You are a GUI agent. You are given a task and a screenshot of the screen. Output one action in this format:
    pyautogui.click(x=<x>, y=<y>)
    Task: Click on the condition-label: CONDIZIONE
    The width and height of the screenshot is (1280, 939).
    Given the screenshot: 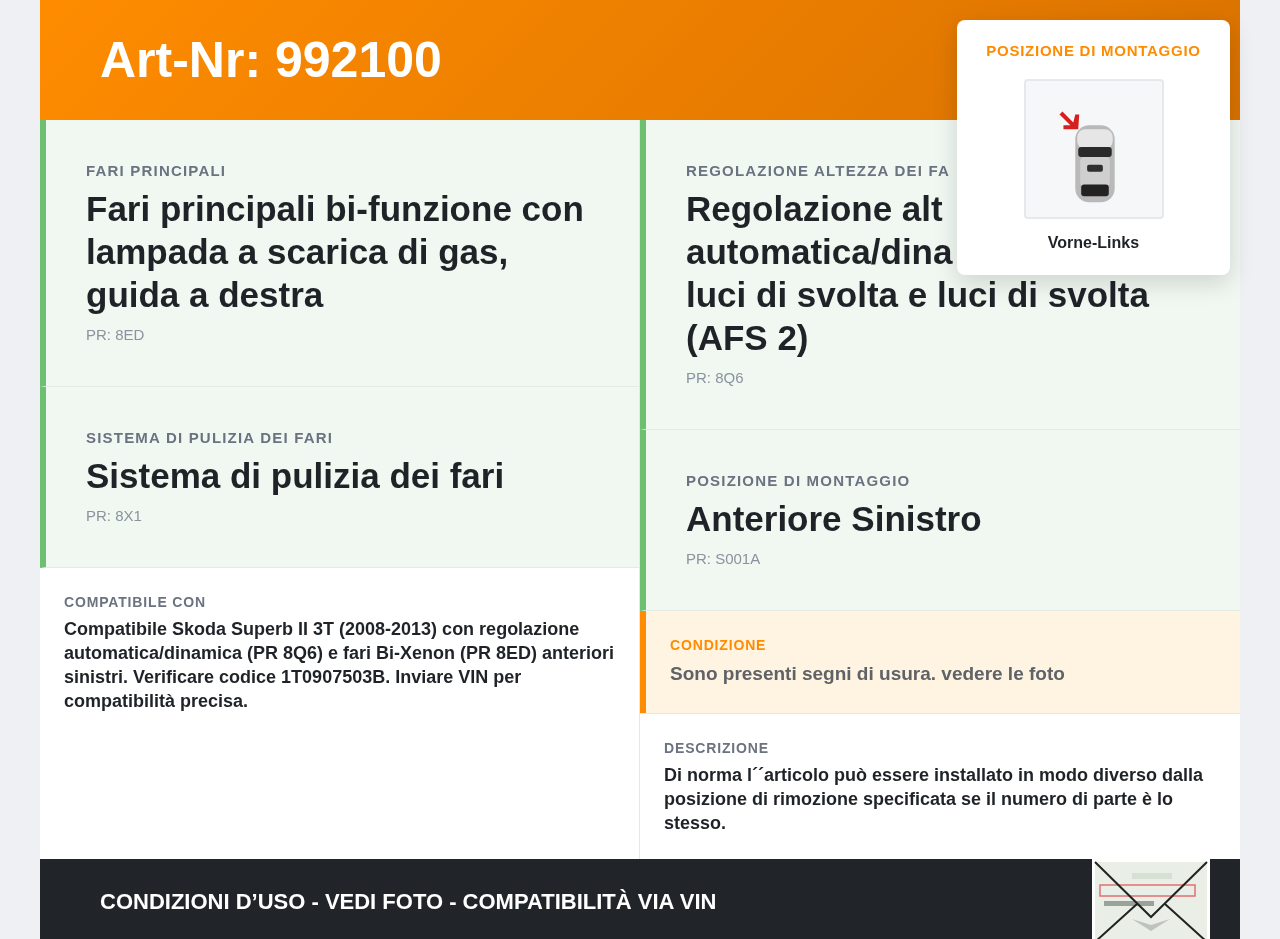 What is the action you would take?
    pyautogui.click(x=719, y=645)
    